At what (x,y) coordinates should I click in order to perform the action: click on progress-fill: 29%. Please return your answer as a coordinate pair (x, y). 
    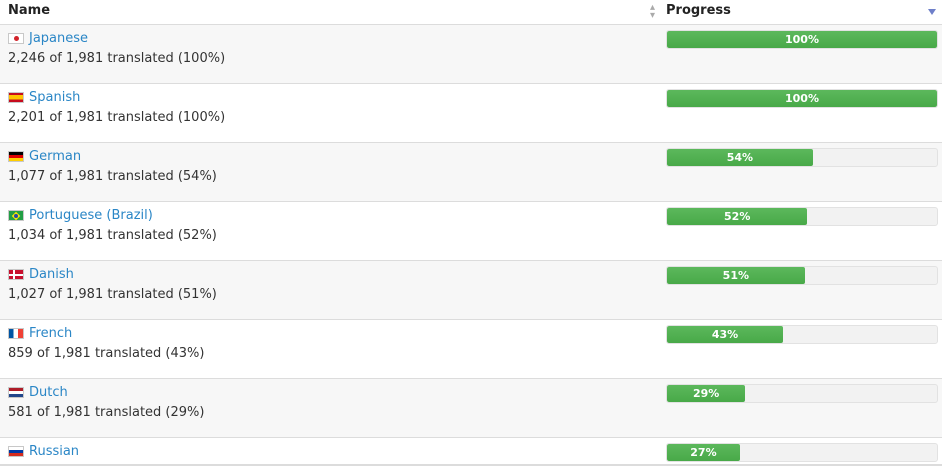
    Looking at the image, I should click on (706, 393).